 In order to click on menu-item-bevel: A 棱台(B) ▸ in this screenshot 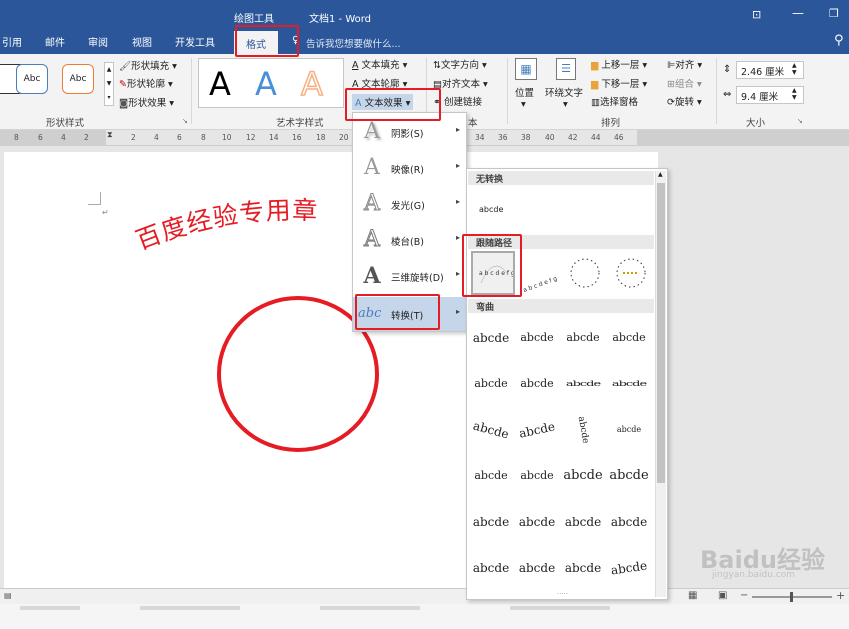, I will do `click(409, 240)`.